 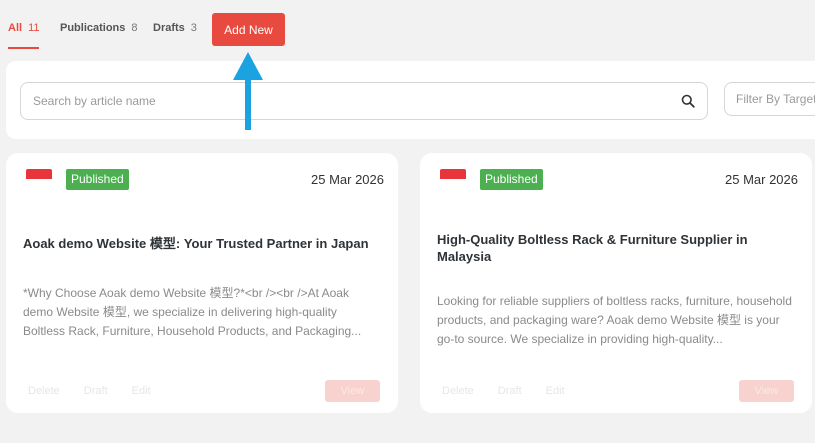 I want to click on tab-publications: Publications 8, so click(x=99, y=32).